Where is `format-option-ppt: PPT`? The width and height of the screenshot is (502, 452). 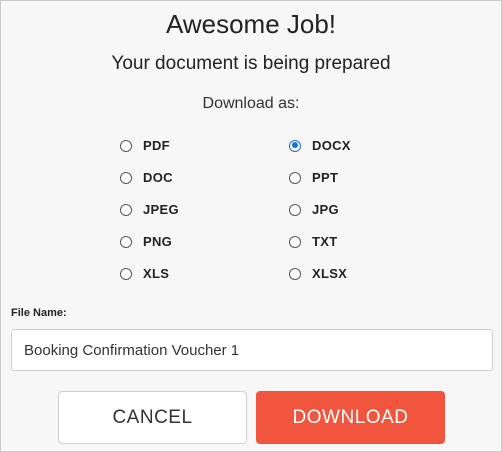
format-option-ppt: PPT is located at coordinates (313, 177).